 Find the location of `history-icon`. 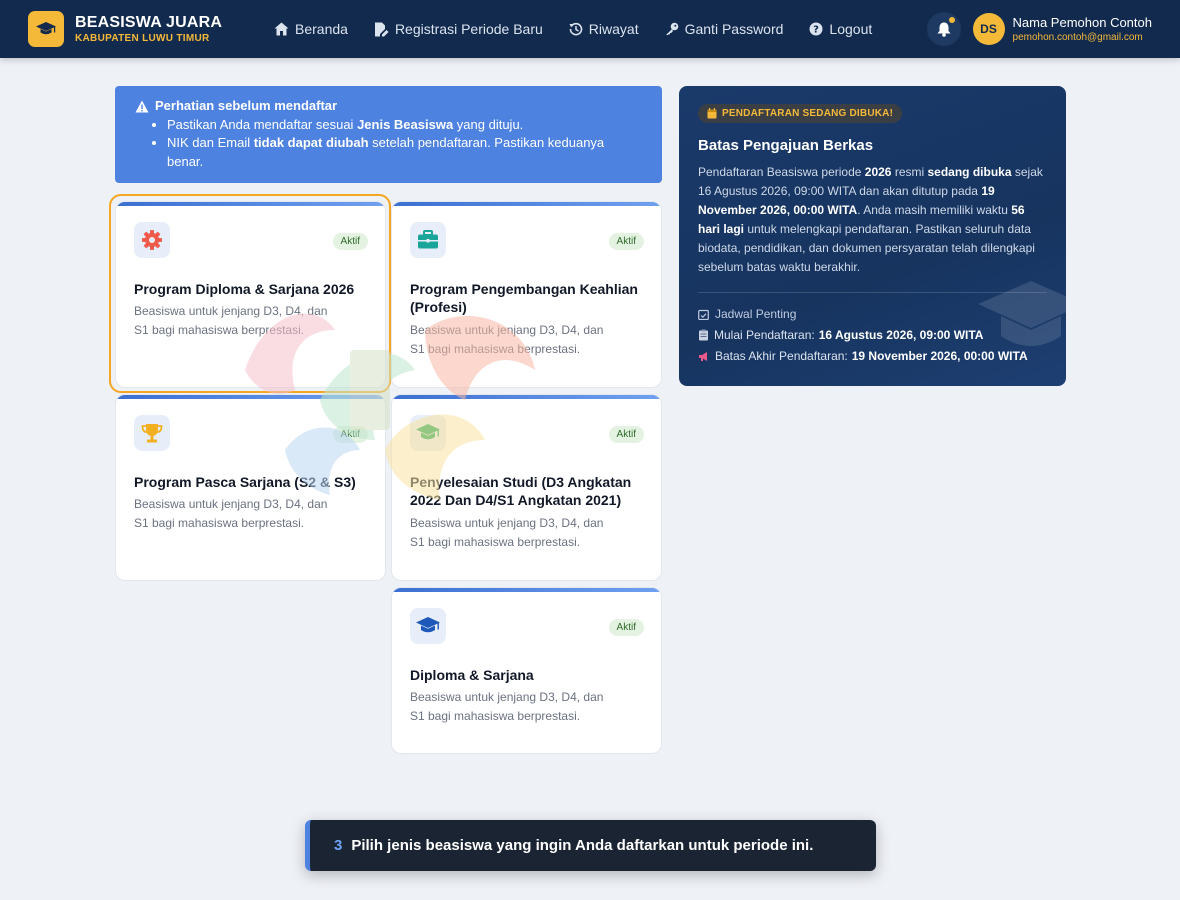

history-icon is located at coordinates (576, 29).